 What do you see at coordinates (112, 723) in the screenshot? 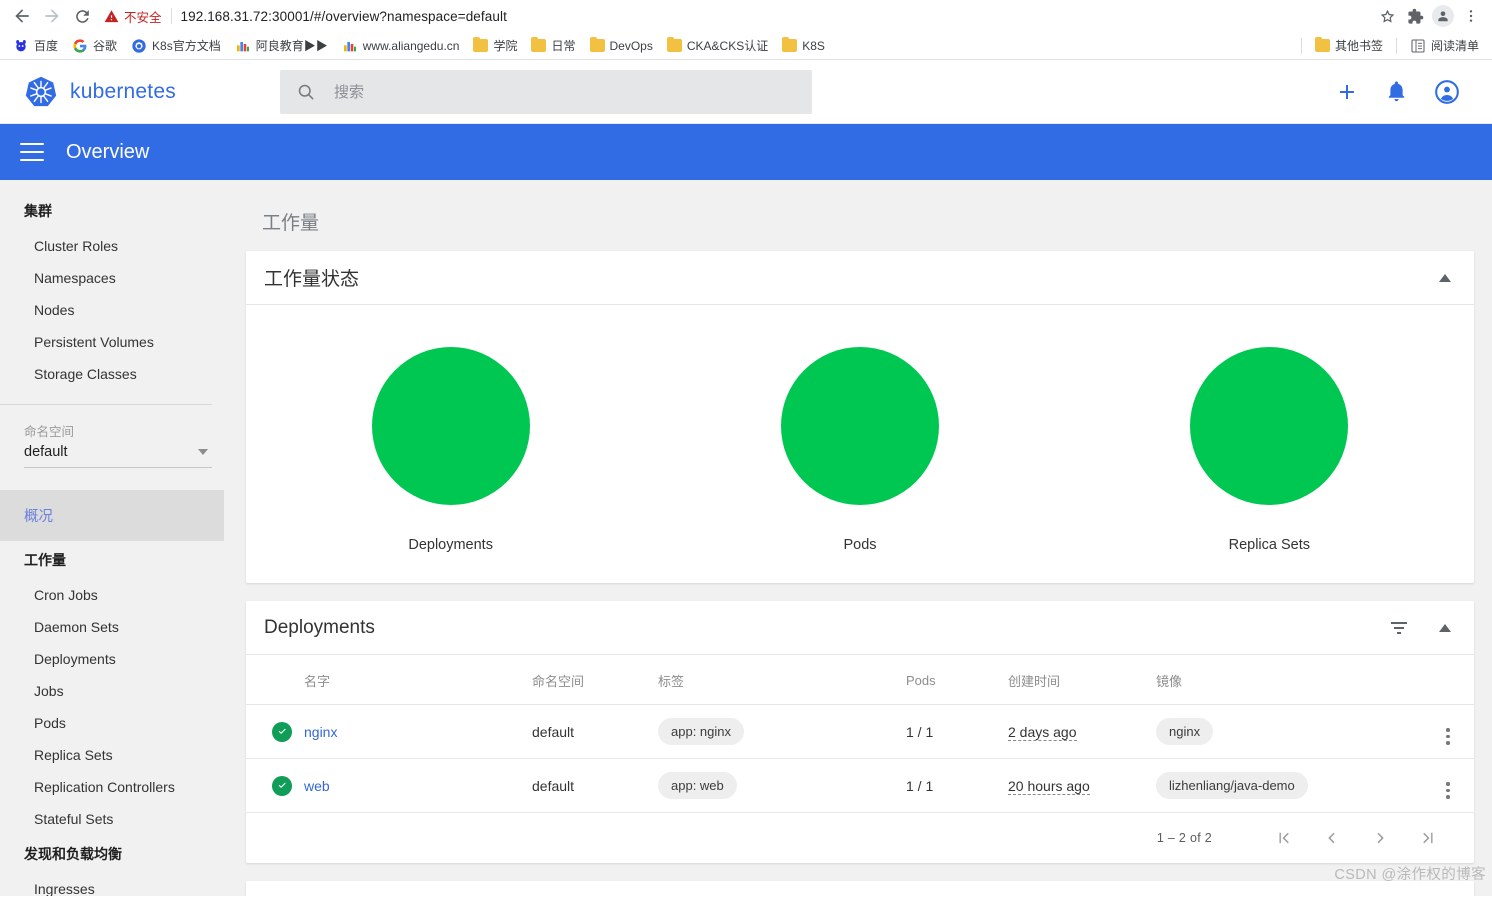
I see `sidebar-item-pods: Pods` at bounding box center [112, 723].